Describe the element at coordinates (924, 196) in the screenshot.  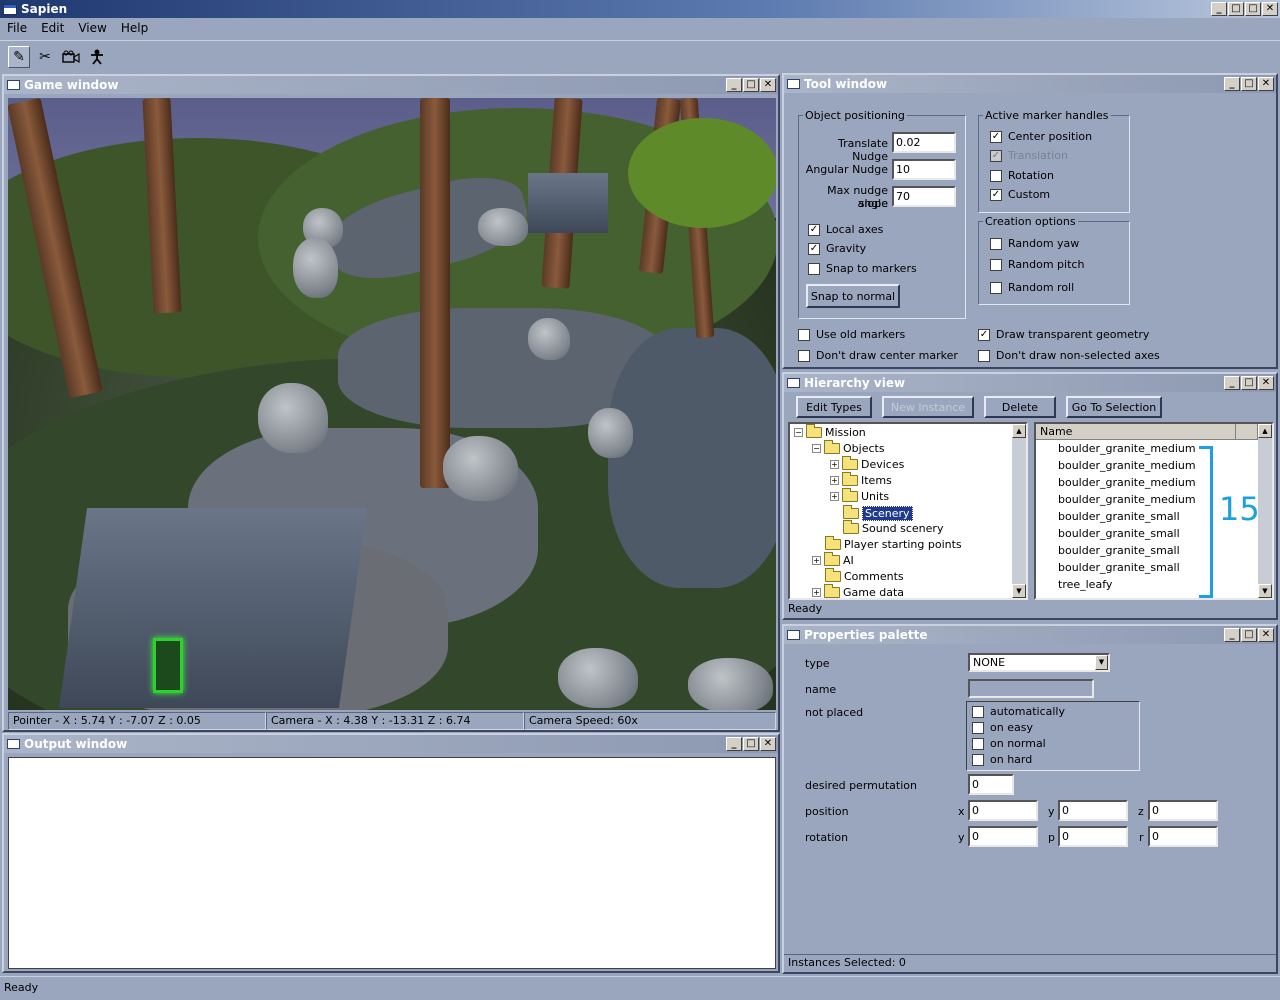
I see `max-nudge-slope-input` at that location.